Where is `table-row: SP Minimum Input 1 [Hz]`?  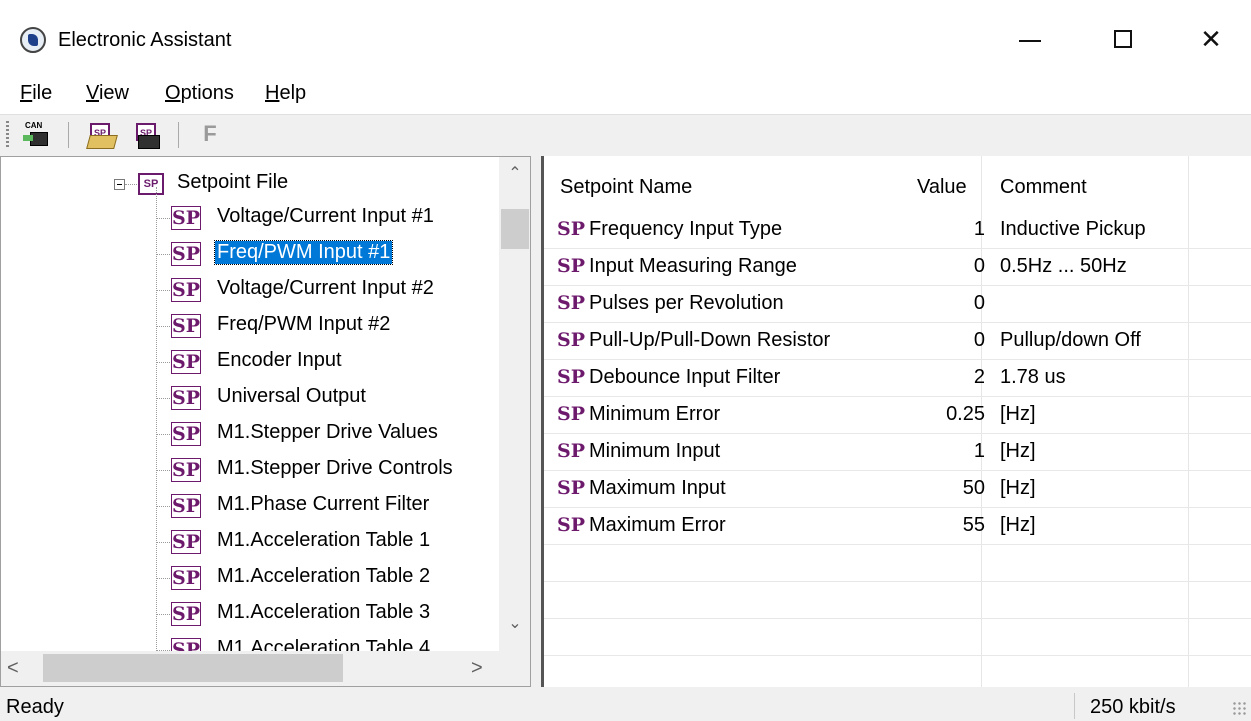 table-row: SP Minimum Input 1 [Hz] is located at coordinates (897, 452).